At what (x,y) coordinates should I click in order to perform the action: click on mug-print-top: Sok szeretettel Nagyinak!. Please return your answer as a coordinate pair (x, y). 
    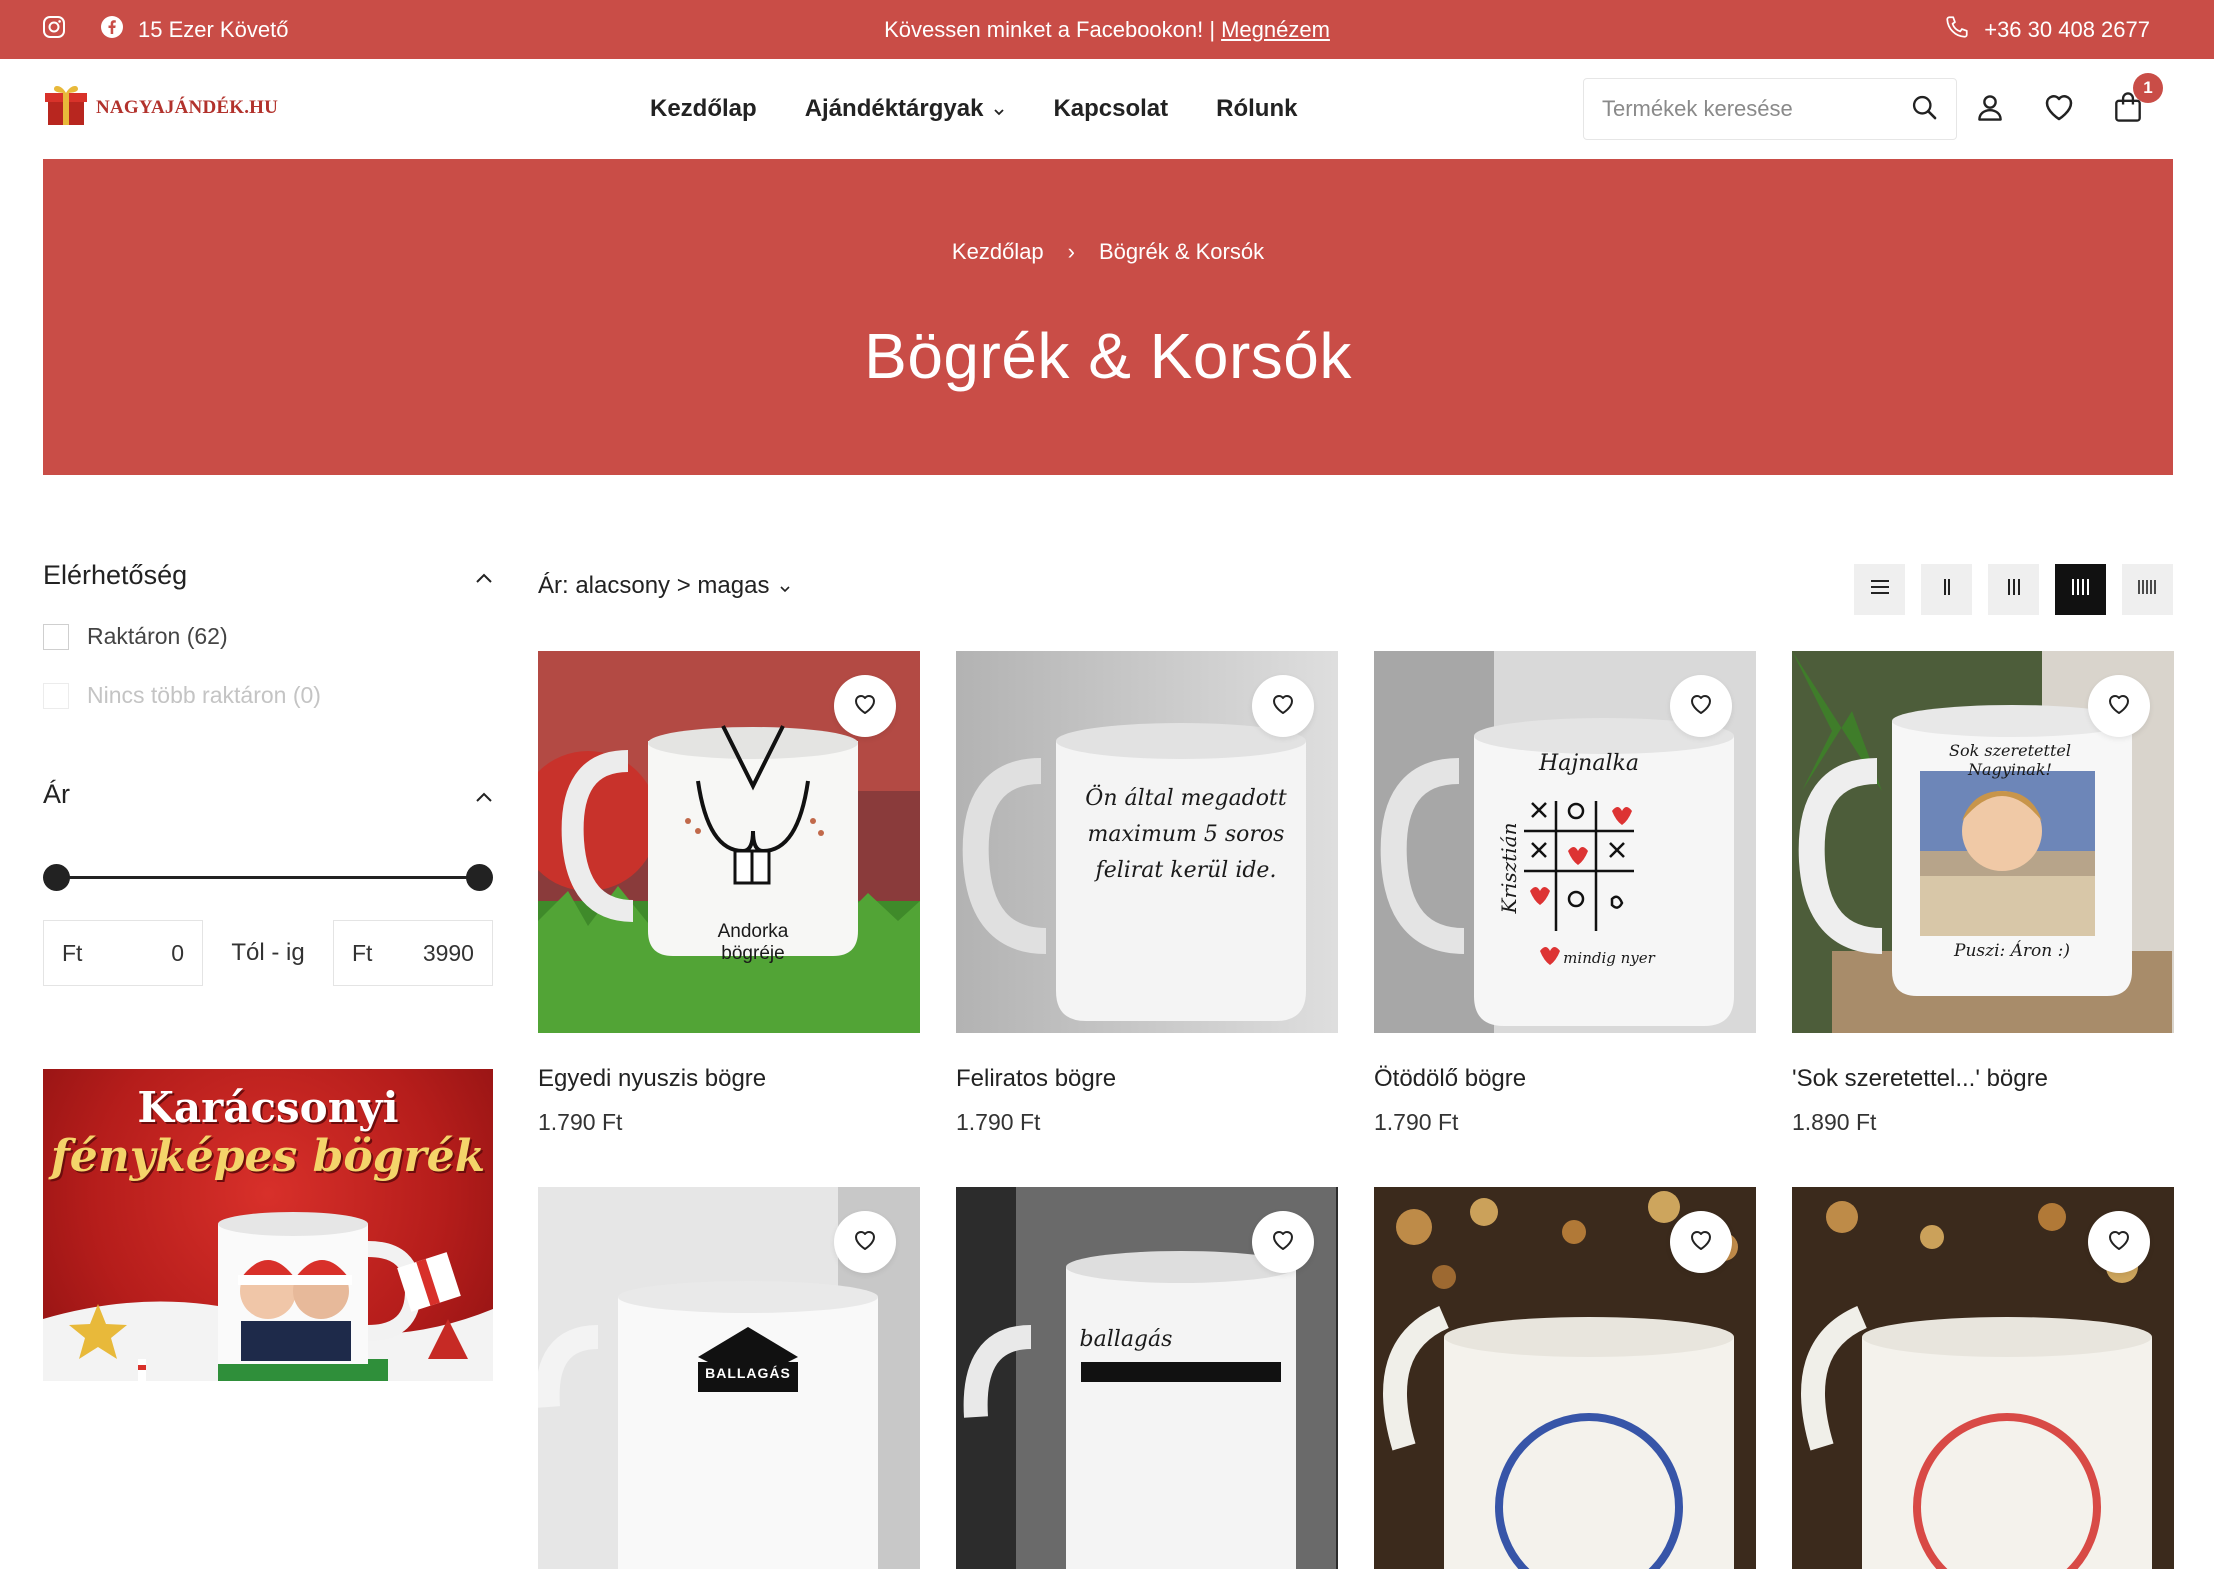
    Looking at the image, I should click on (2010, 760).